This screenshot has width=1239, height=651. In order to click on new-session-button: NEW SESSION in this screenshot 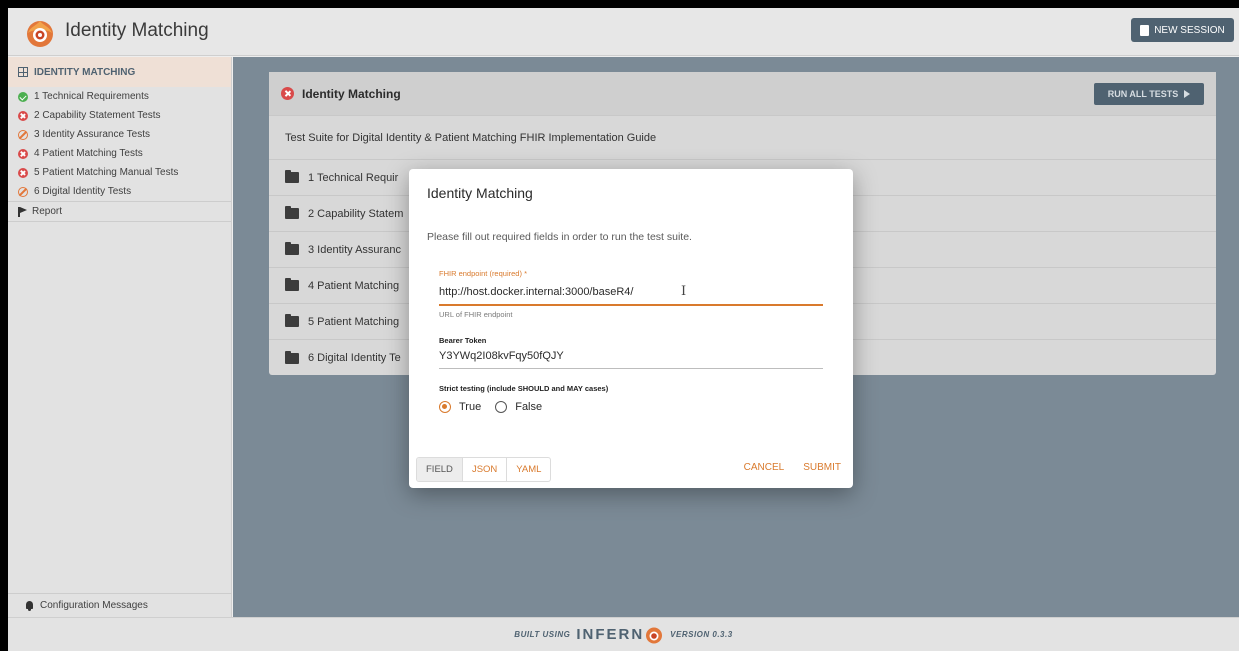, I will do `click(1182, 30)`.